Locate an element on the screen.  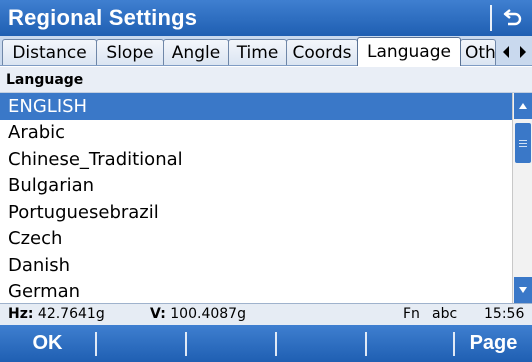
hz-value: 42.7641g is located at coordinates (71, 314).